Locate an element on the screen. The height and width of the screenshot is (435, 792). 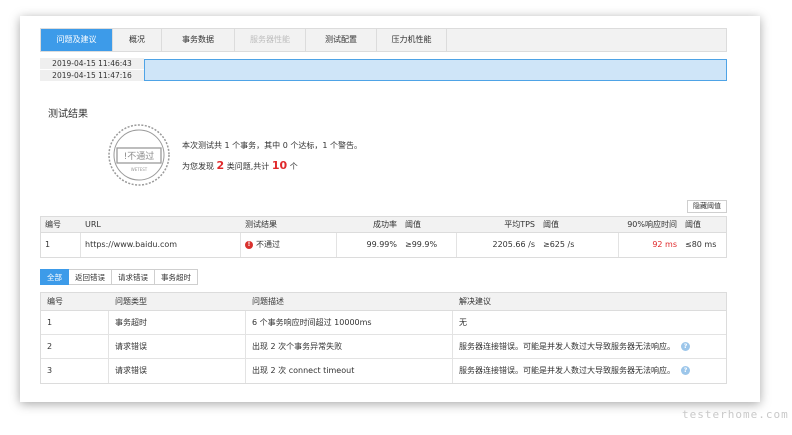
col-issue-desc: 问题描述 is located at coordinates (268, 301).